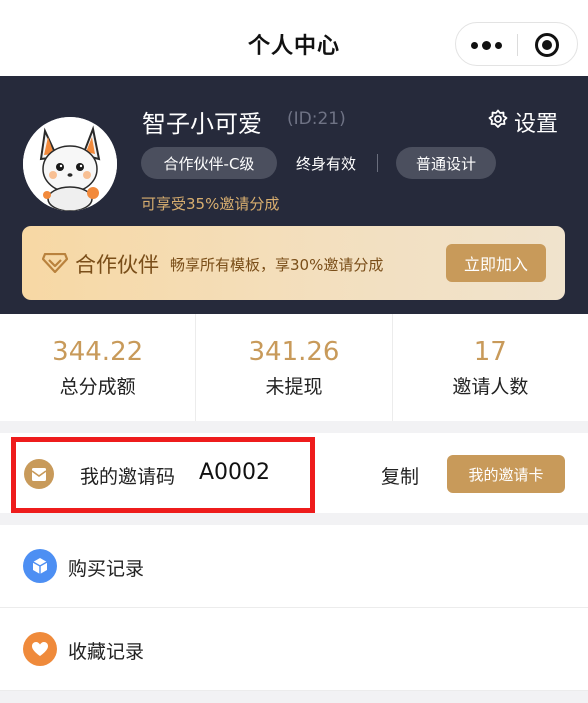  I want to click on menu-item-favorite-records: 收藏记录, so click(294, 649).